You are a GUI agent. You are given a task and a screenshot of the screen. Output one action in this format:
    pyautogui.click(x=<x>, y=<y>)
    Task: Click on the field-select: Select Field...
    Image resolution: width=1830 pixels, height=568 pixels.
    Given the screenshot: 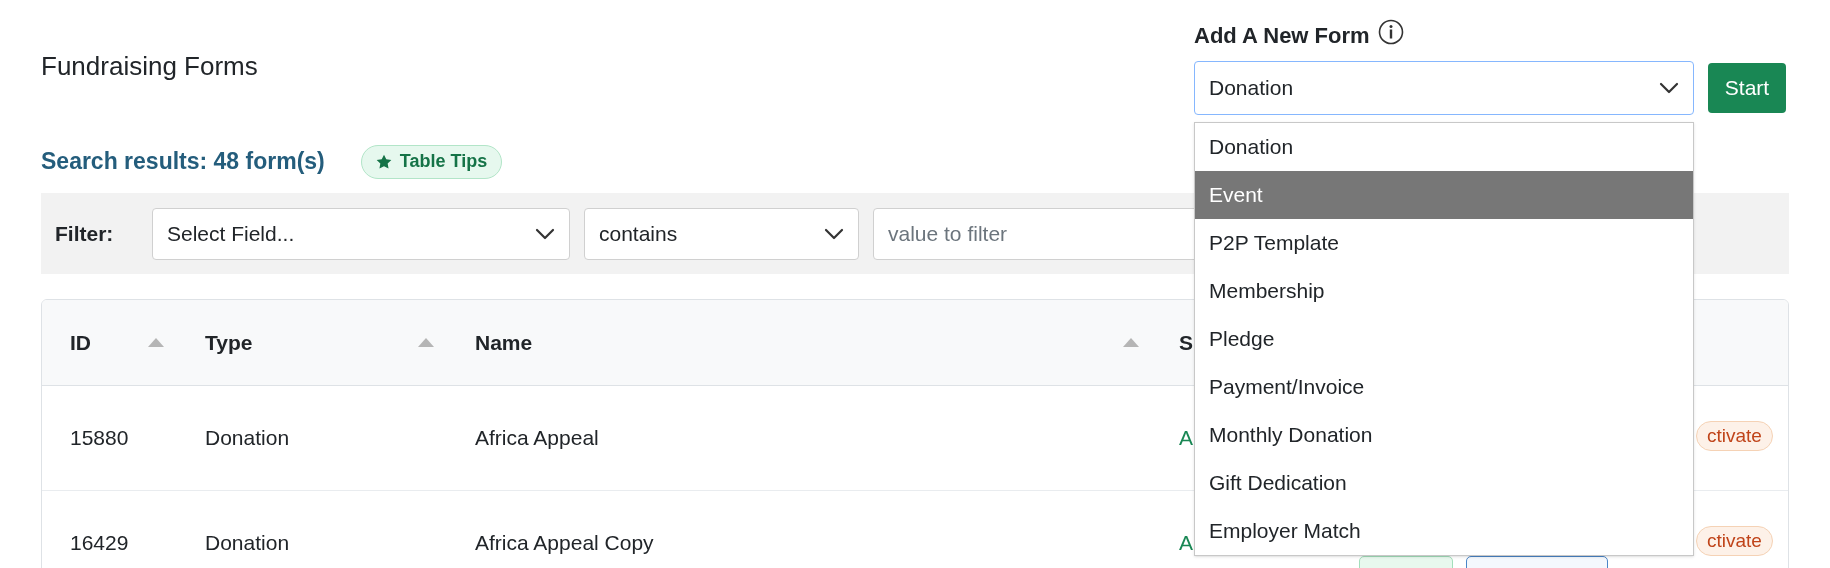 What is the action you would take?
    pyautogui.click(x=361, y=233)
    